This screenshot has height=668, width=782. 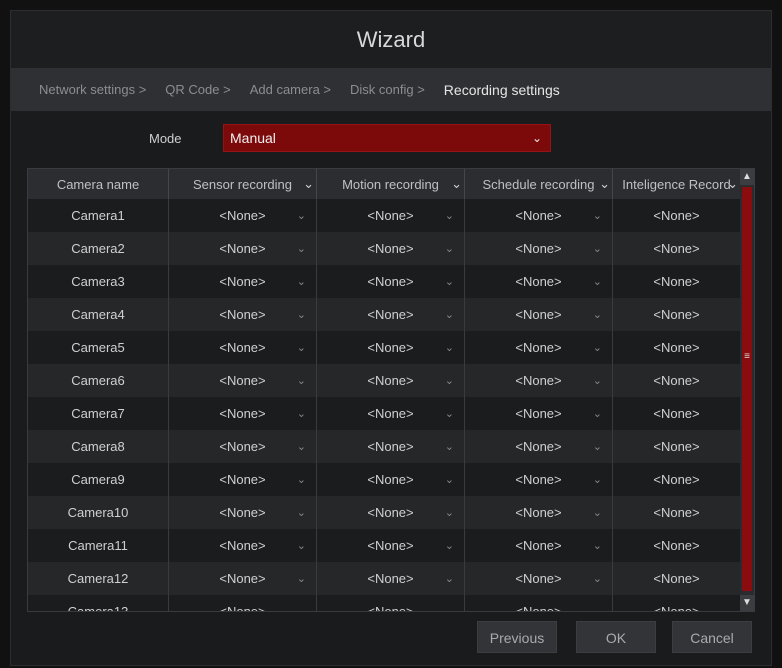 I want to click on header-motion-recording: Motion recording ⌄, so click(x=391, y=184).